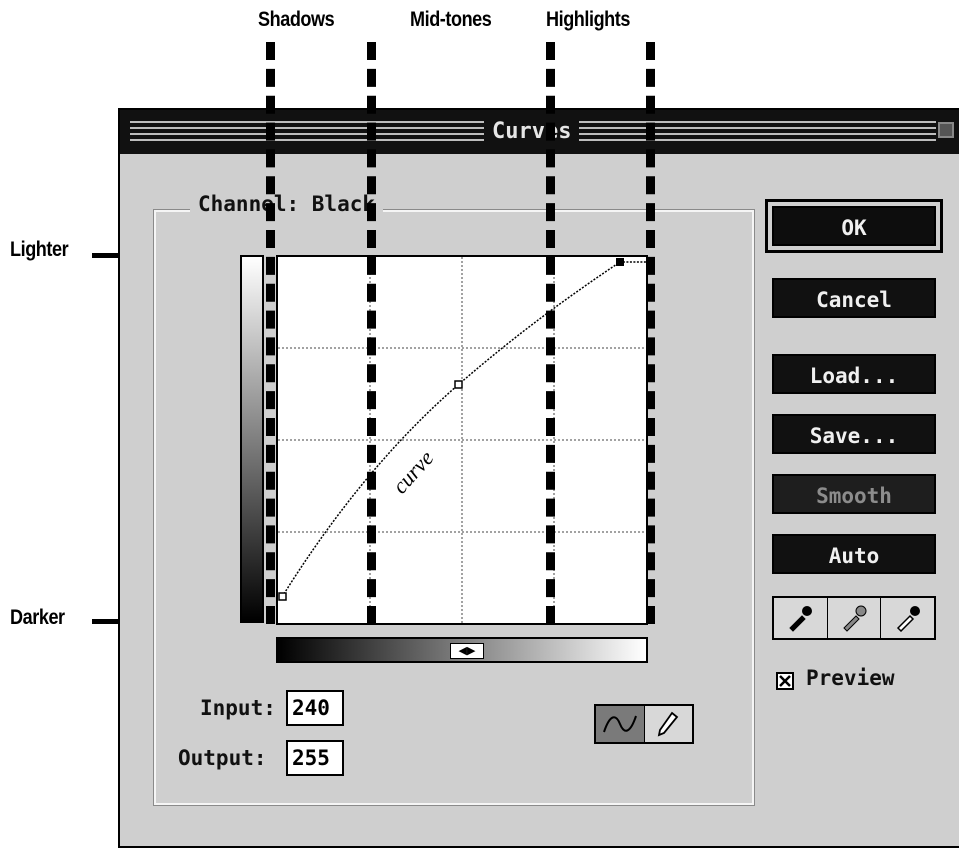  Describe the element at coordinates (270, 333) in the screenshot. I see `shadows-guide-line` at that location.